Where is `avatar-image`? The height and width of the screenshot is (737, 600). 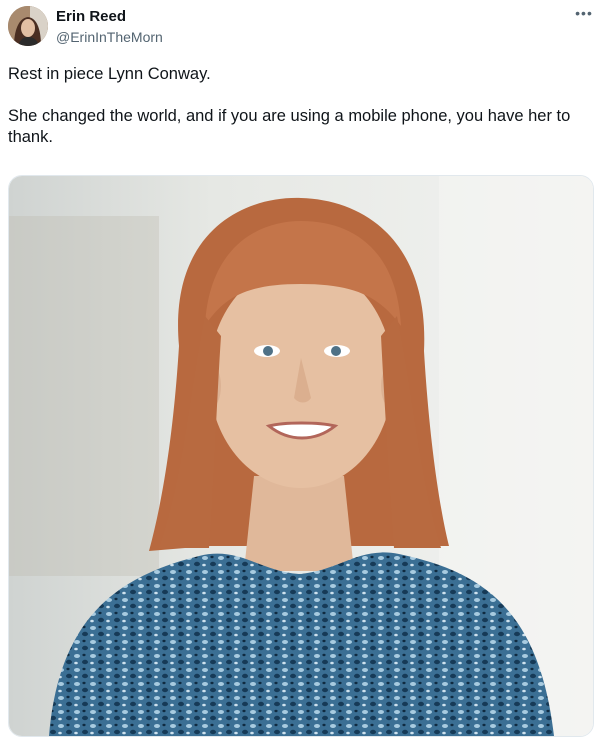 avatar-image is located at coordinates (28, 26).